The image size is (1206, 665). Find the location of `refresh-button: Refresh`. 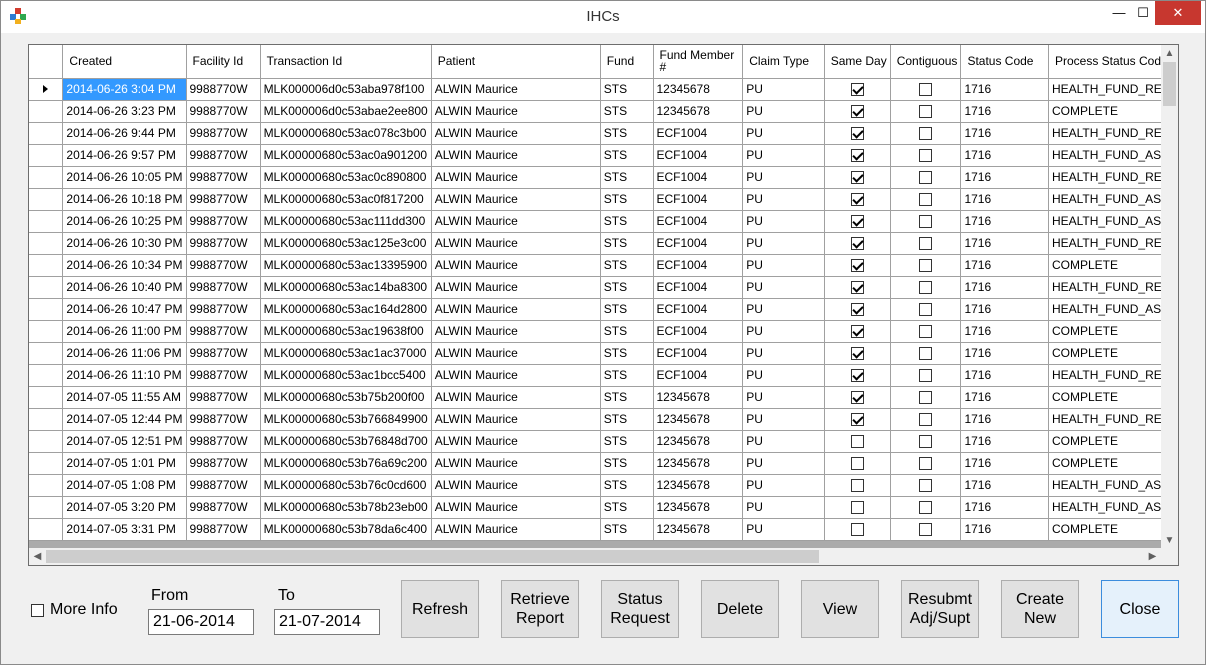

refresh-button: Refresh is located at coordinates (440, 609).